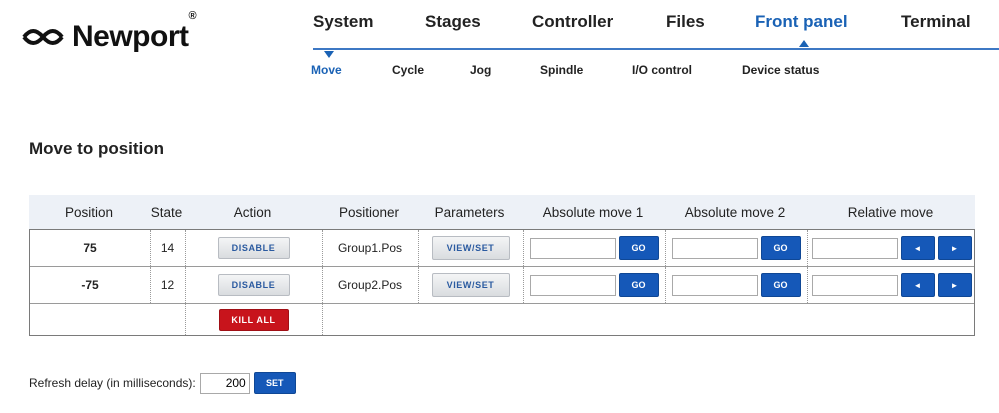 The height and width of the screenshot is (413, 999). Describe the element at coordinates (343, 22) in the screenshot. I see `tab-system: System` at that location.